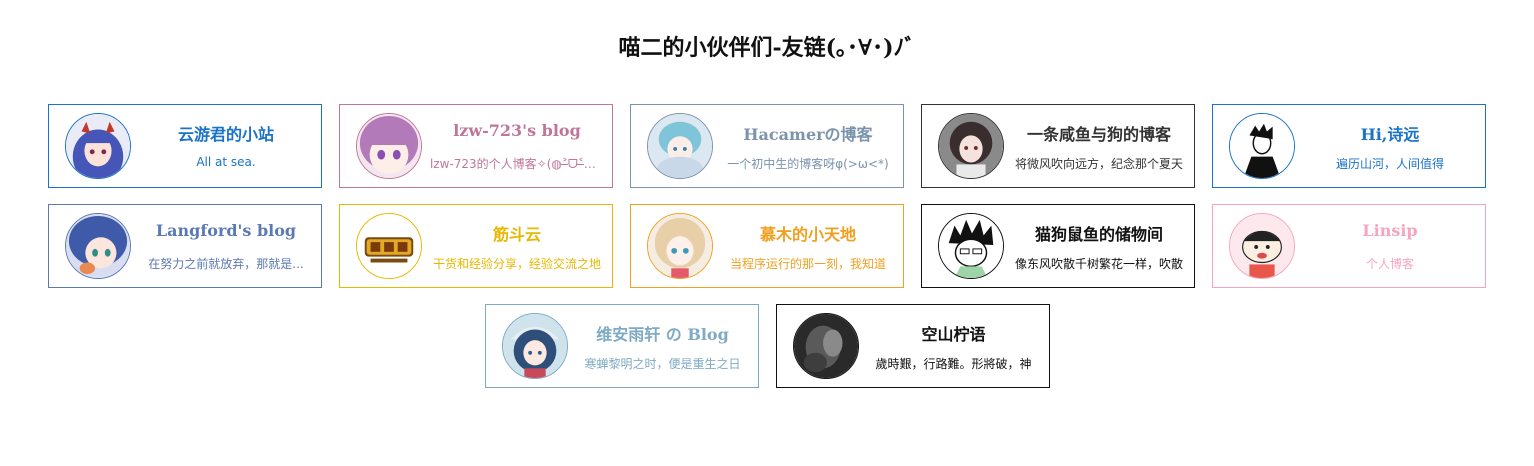 The image size is (1534, 466). Describe the element at coordinates (807, 234) in the screenshot. I see `friend-name: 慕木的小天地` at that location.